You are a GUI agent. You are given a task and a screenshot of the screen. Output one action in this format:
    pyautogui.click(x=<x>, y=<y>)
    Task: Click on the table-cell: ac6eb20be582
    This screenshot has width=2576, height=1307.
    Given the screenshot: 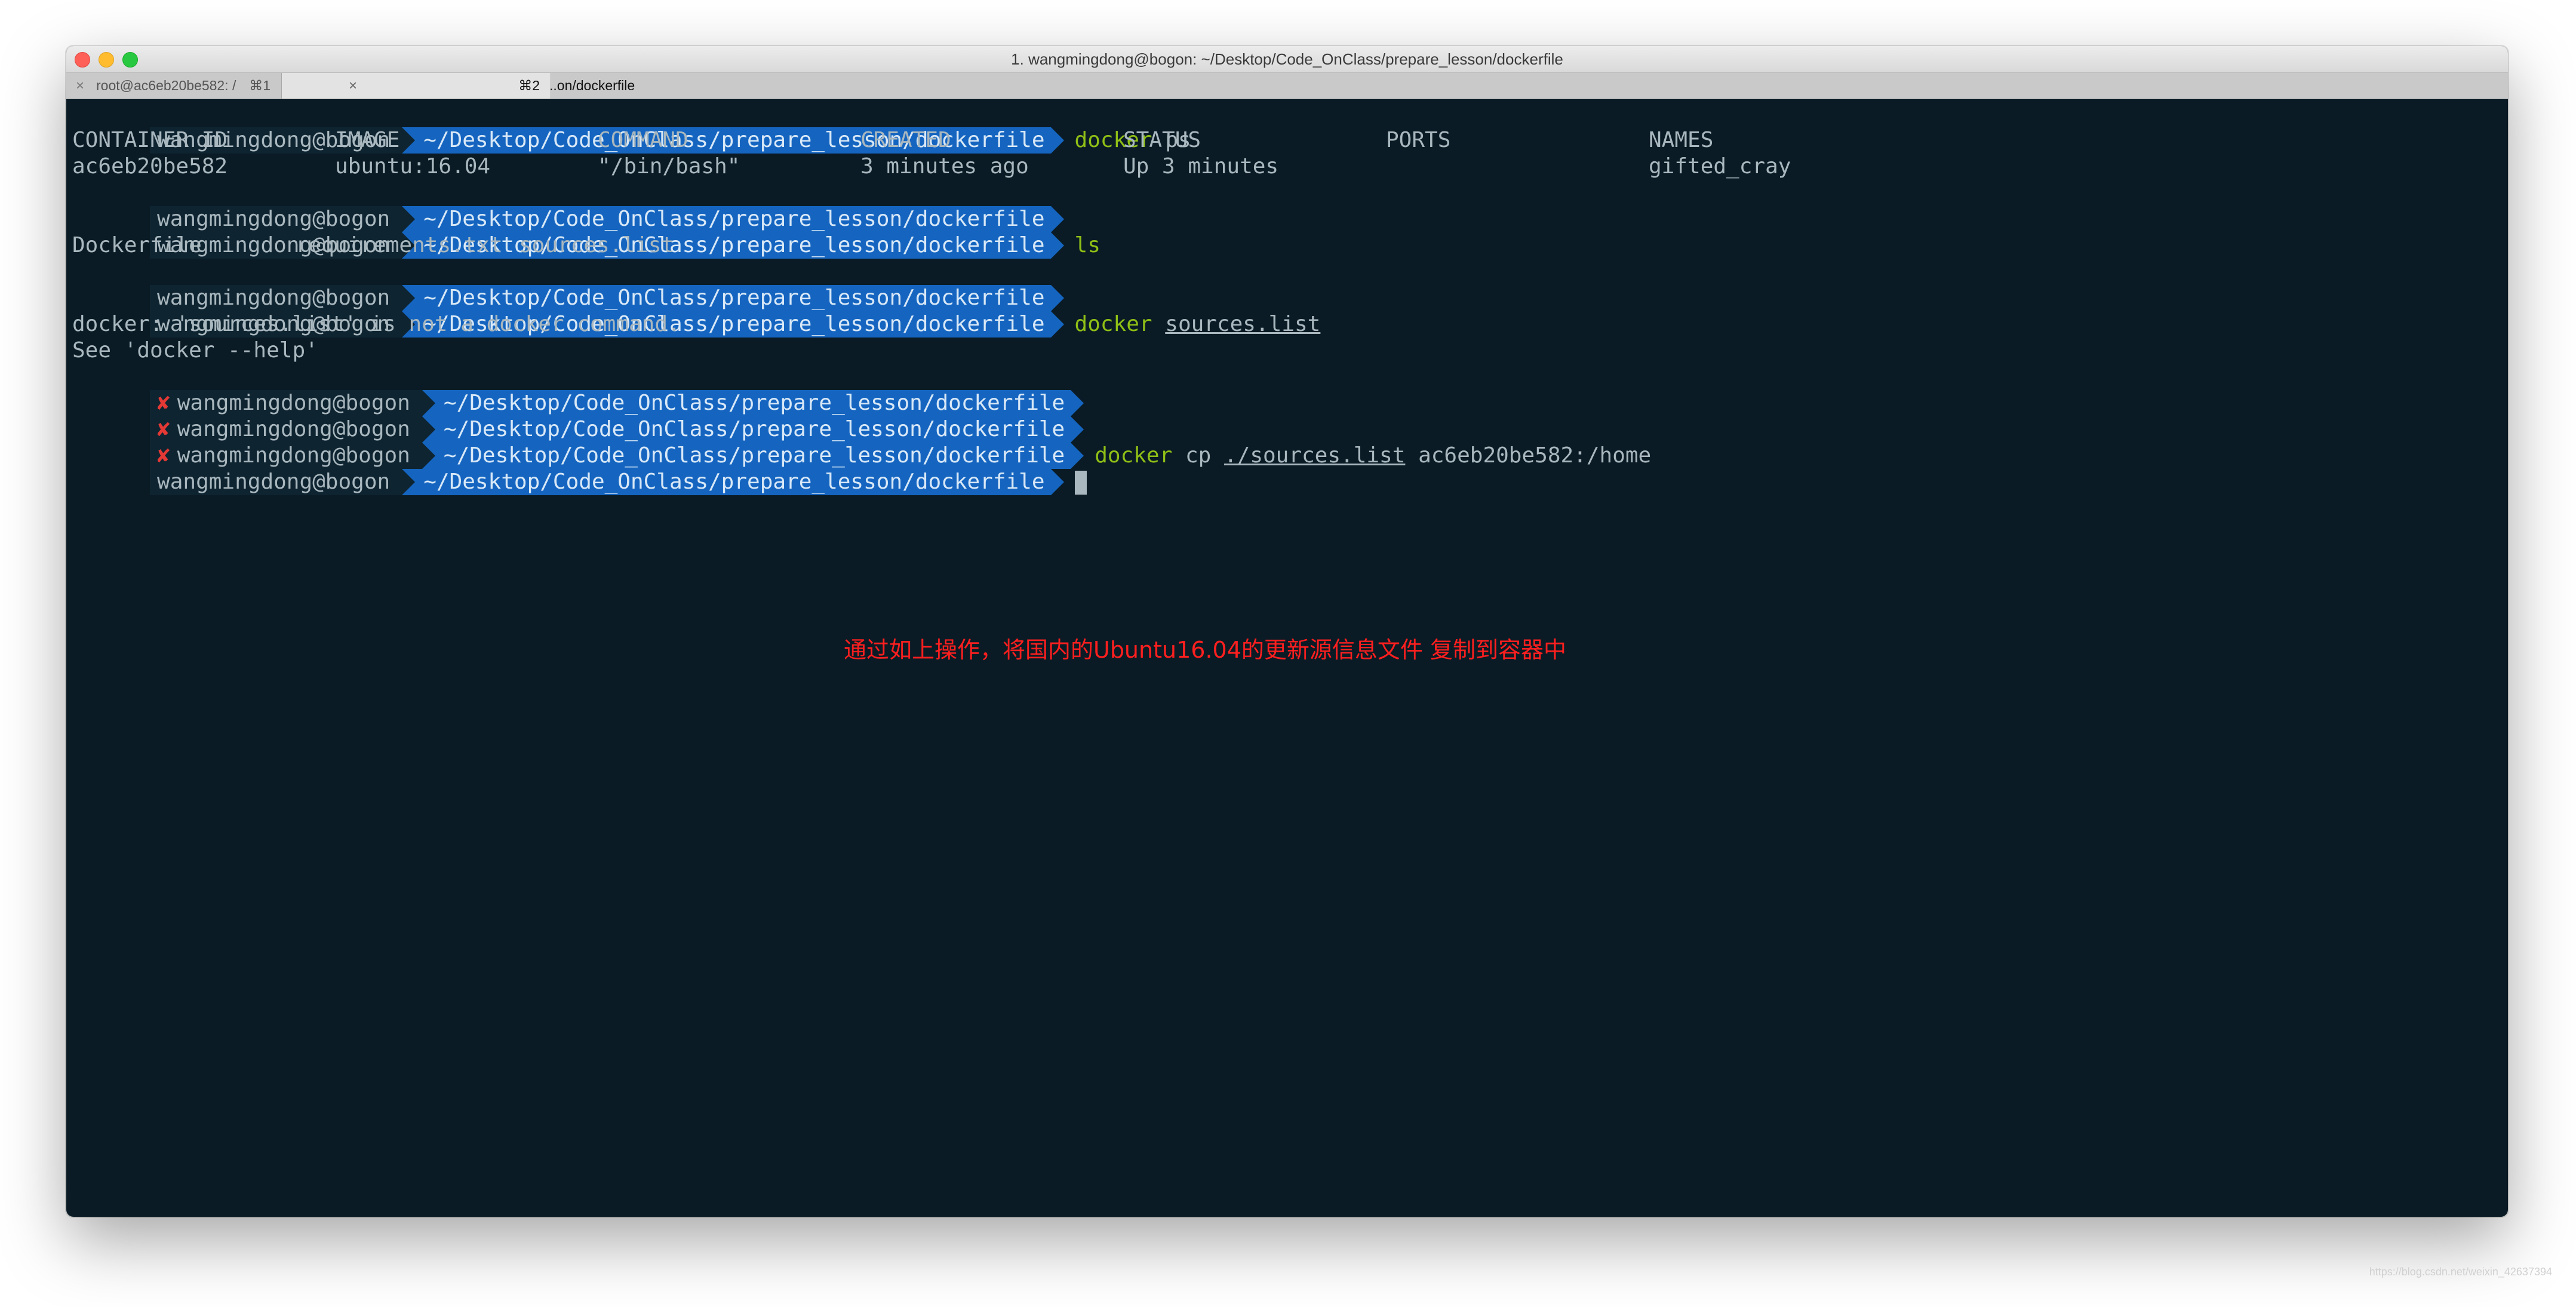 What is the action you would take?
    pyautogui.click(x=150, y=166)
    